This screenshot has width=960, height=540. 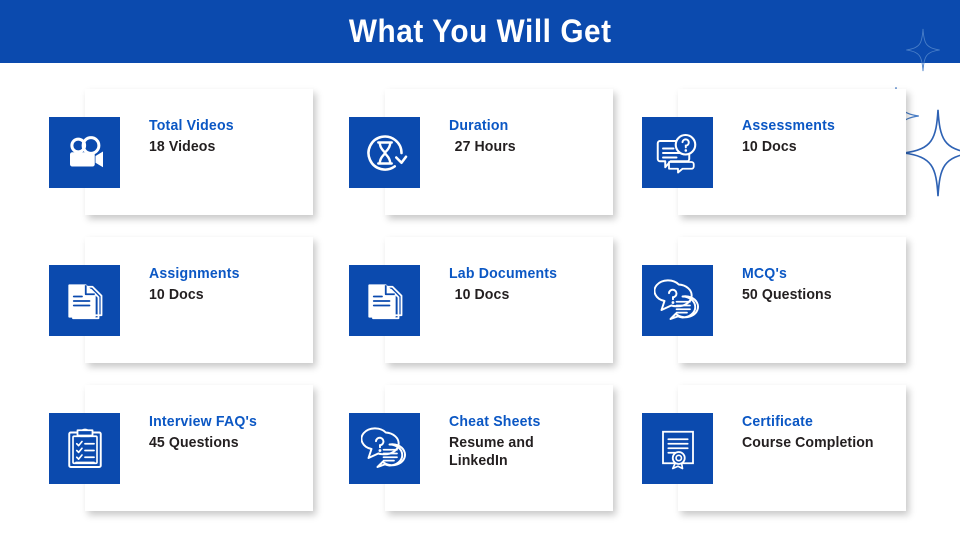 I want to click on card-title: MCQ's, so click(x=765, y=273).